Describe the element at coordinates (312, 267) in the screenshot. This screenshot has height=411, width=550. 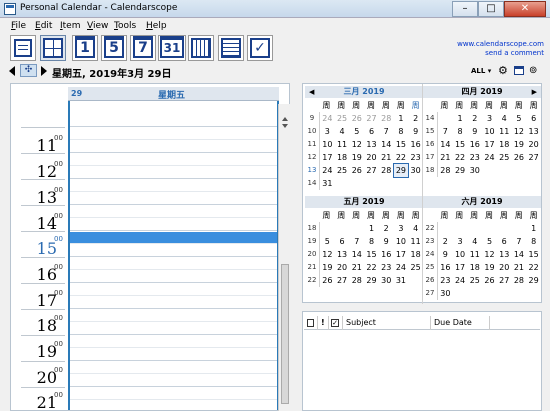
I see `week-number: 21` at that location.